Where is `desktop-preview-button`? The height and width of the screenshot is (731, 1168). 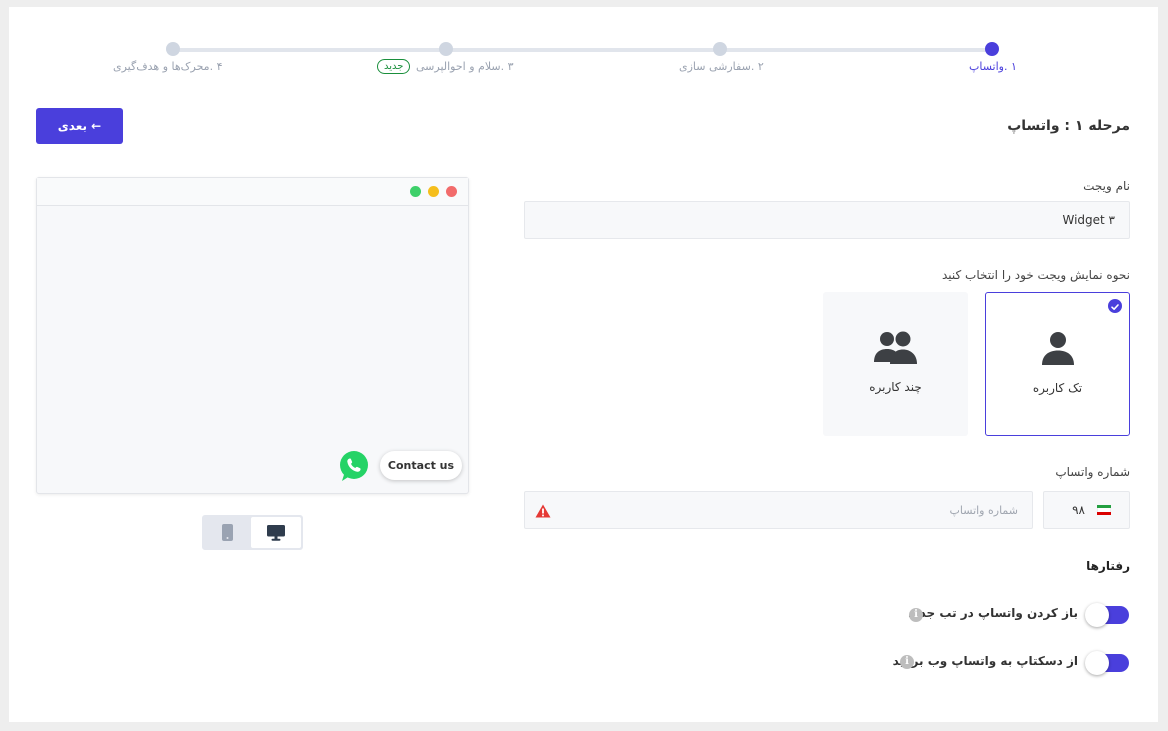 desktop-preview-button is located at coordinates (276, 532).